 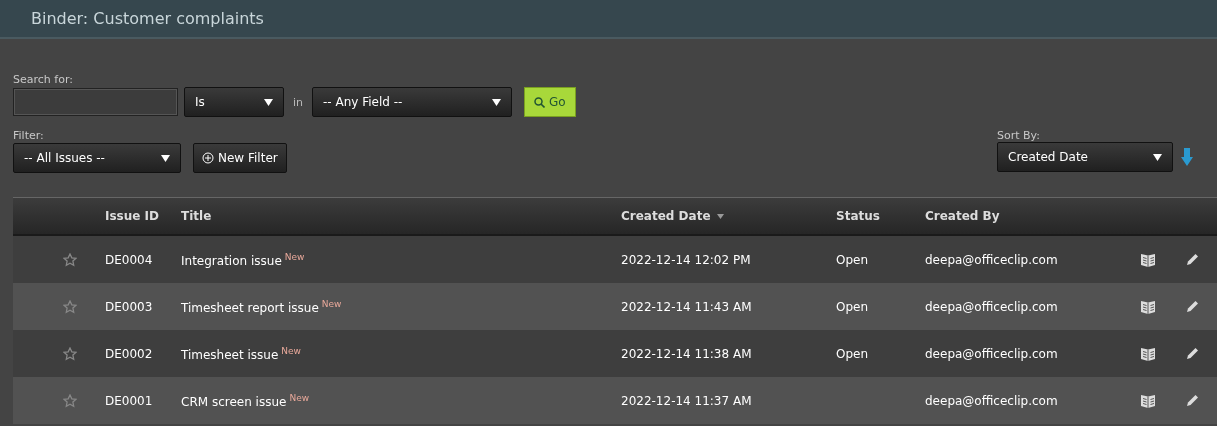 I want to click on sort-descending-icon, so click(x=1187, y=157).